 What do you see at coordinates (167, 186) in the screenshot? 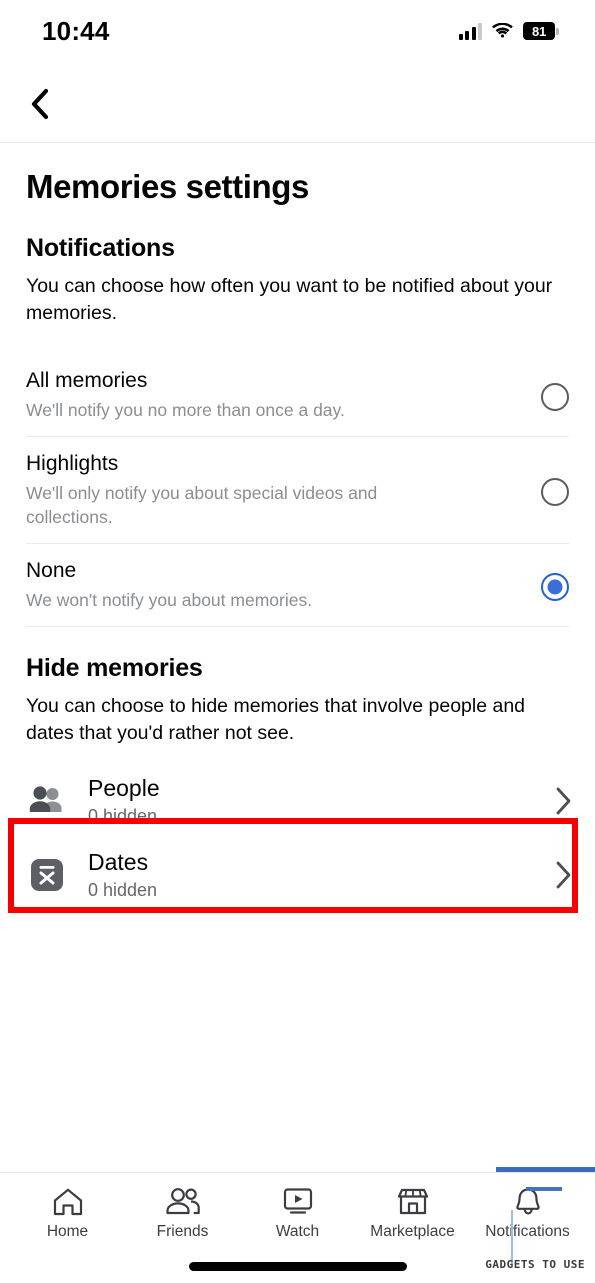
I see `page-title: Memories settings` at bounding box center [167, 186].